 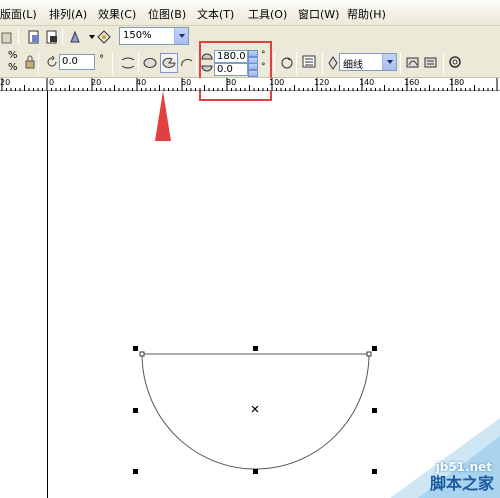 What do you see at coordinates (255, 410) in the screenshot?
I see `rotation-center-icon` at bounding box center [255, 410].